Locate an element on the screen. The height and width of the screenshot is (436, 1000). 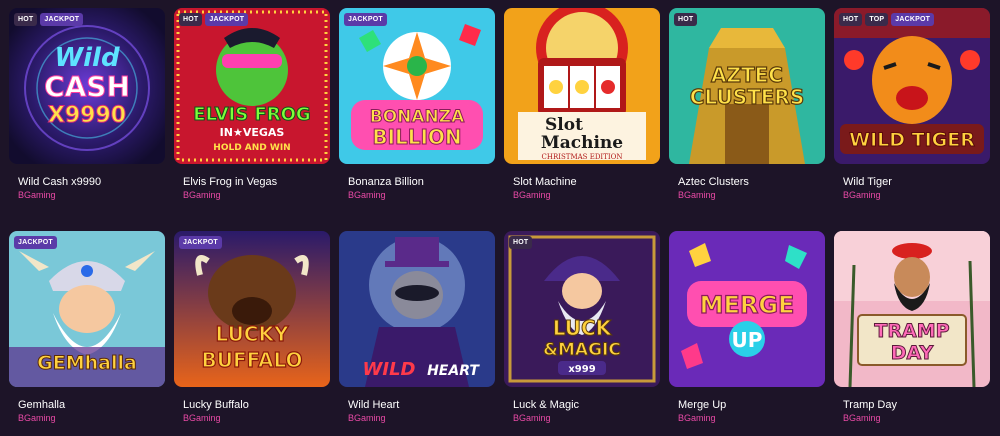
game-thumbnail: BONANZA BILLION is located at coordinates (417, 86).